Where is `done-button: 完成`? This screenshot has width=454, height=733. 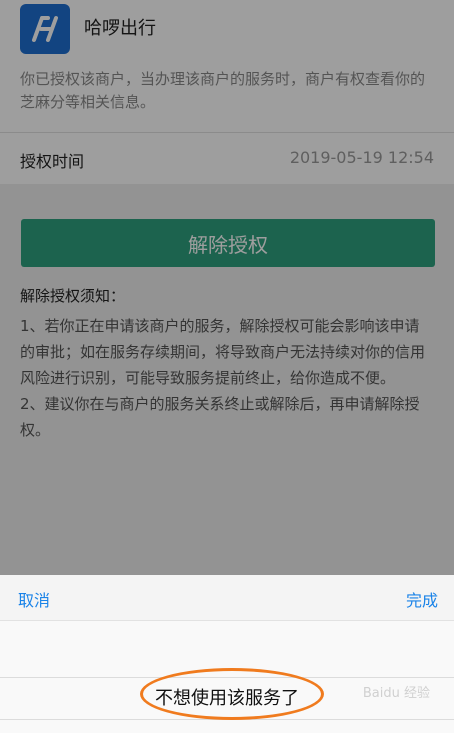
done-button: 完成 is located at coordinates (422, 599).